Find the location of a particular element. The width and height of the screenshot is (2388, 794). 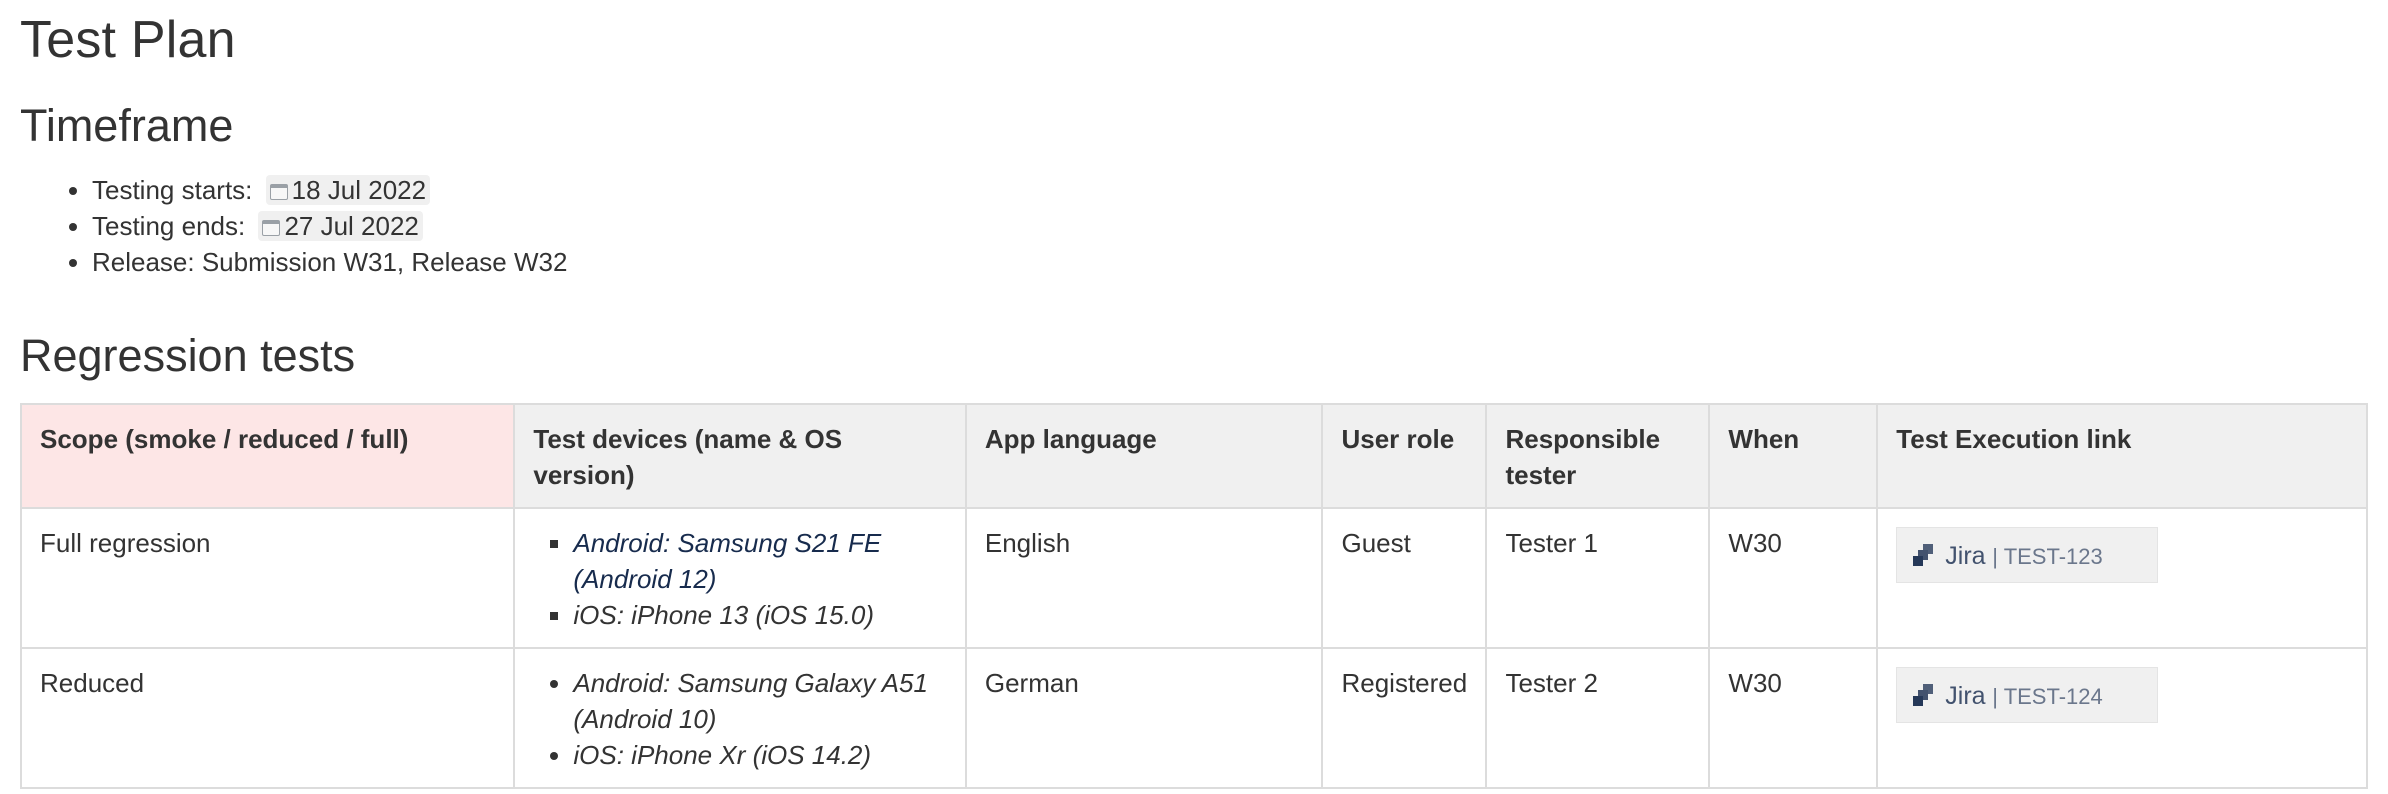

list-item-testing-ends: Testing ends: 27 Jul 2022 is located at coordinates (329, 226).